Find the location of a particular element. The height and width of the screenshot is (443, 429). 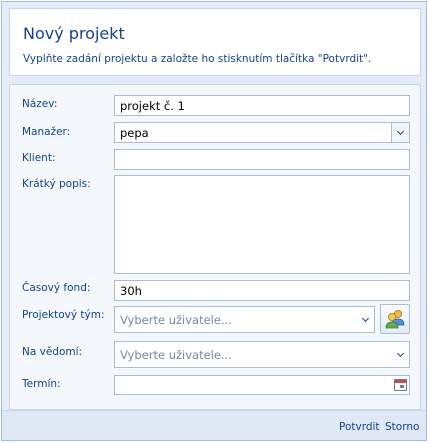

manager-label: Manažer: is located at coordinates (46, 132).